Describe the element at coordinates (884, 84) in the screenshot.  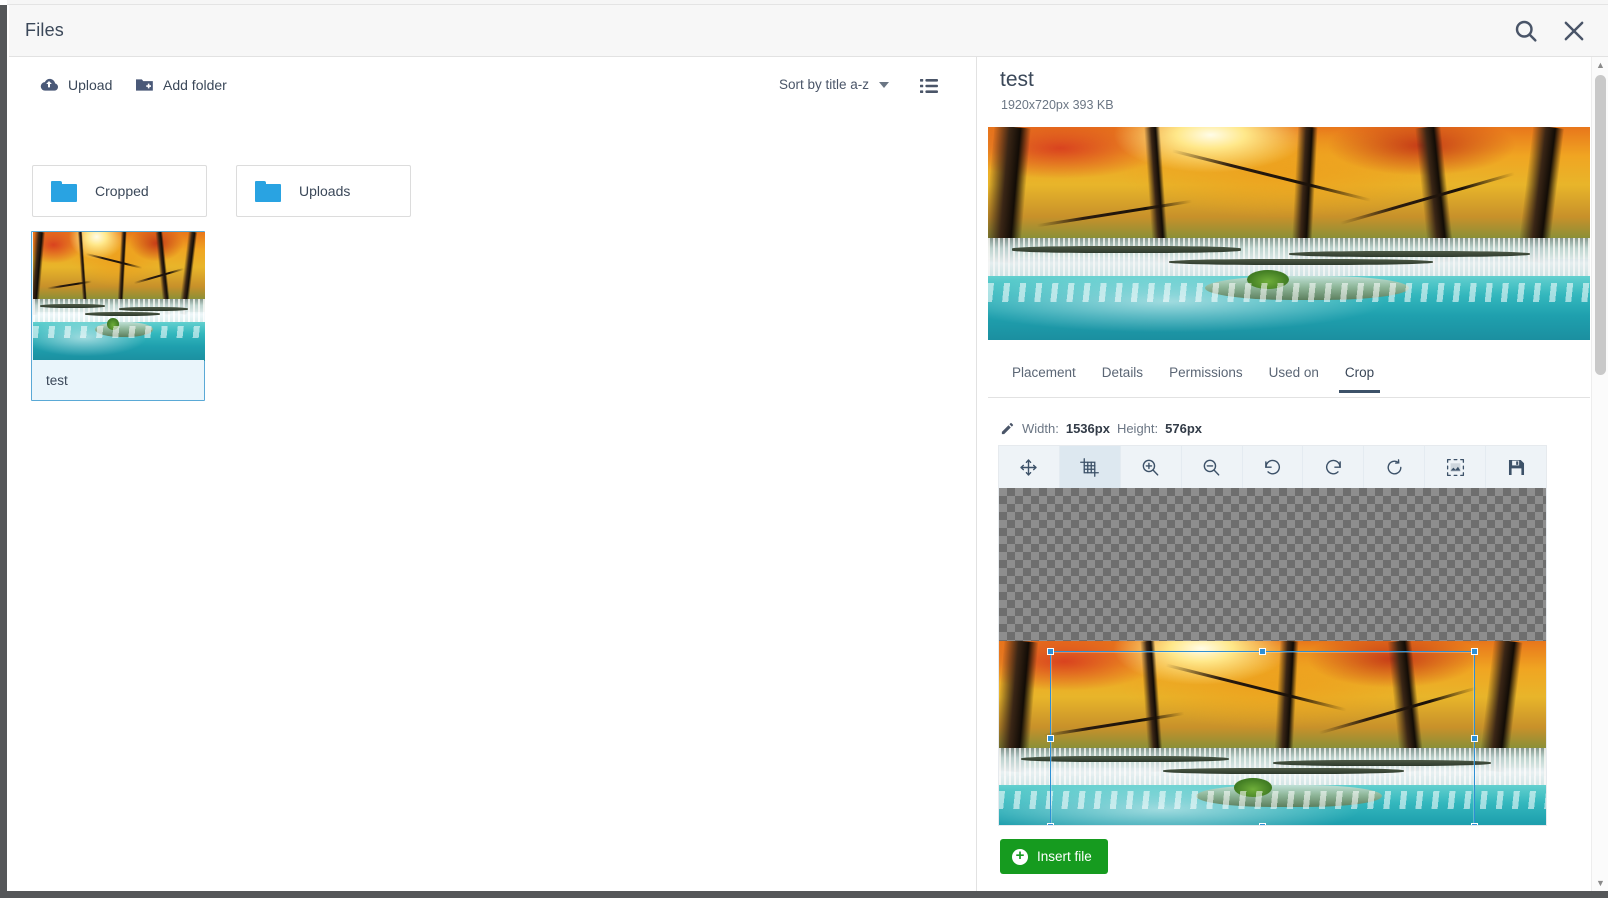
I see `chevron-down-icon` at that location.